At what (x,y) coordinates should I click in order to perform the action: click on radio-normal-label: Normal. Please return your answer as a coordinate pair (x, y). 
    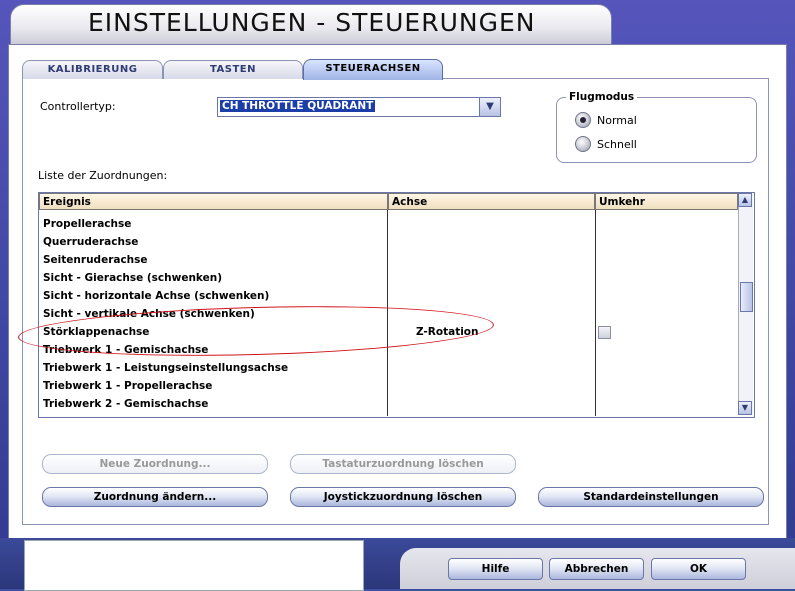
    Looking at the image, I should click on (617, 120).